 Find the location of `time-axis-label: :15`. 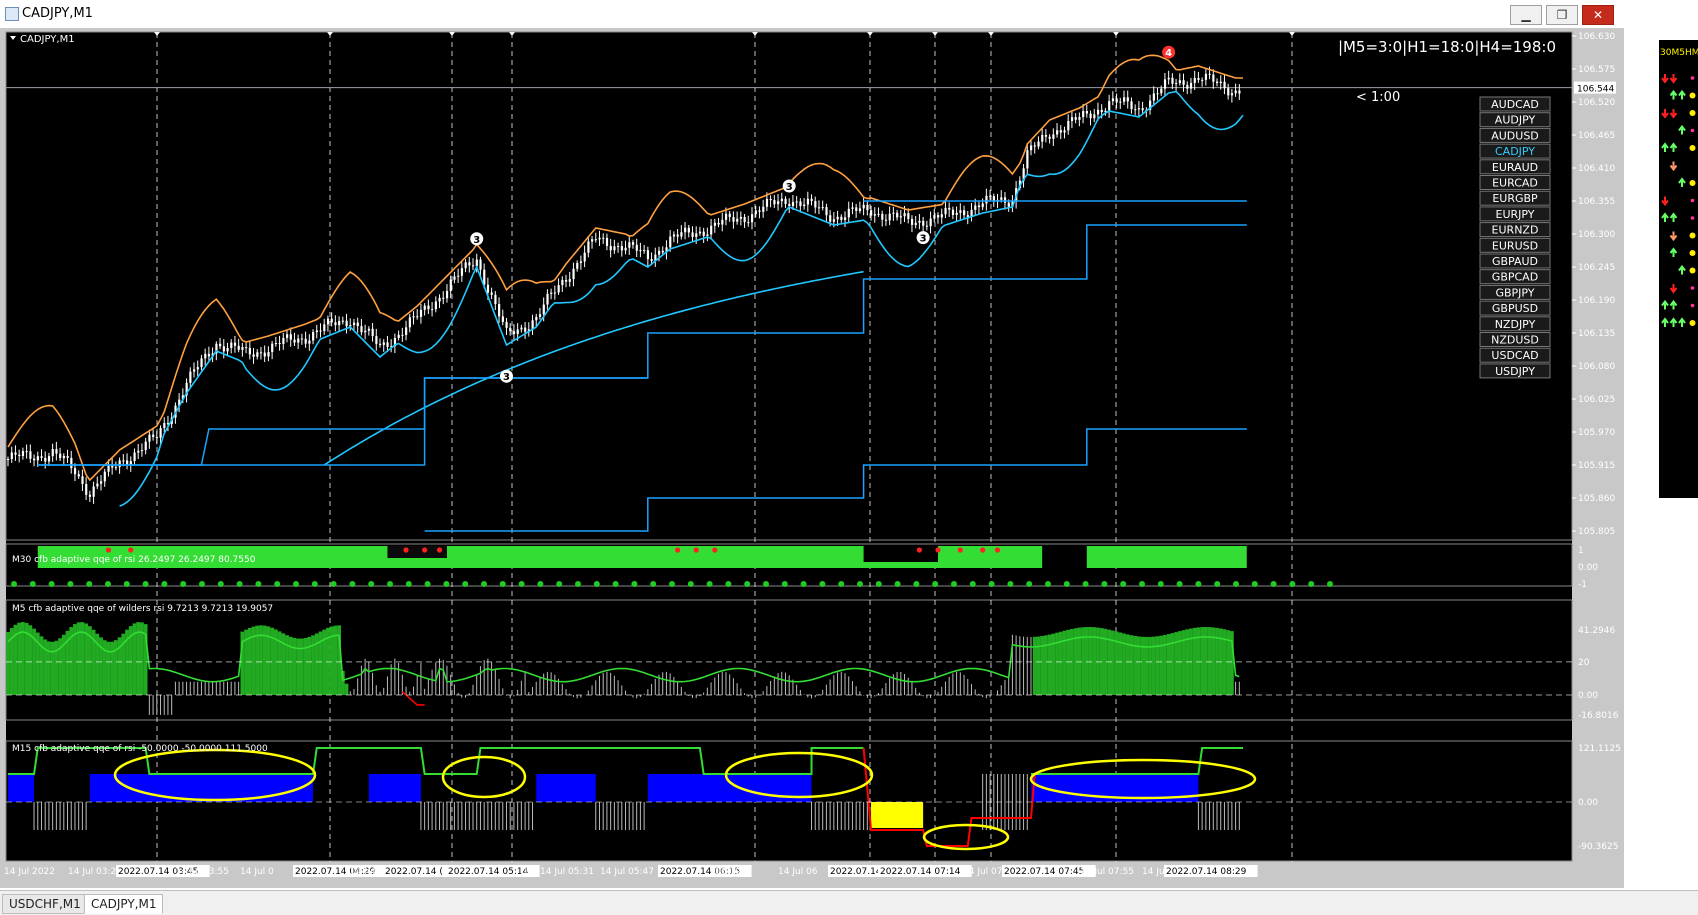

time-axis-label: :15 is located at coordinates (527, 872).